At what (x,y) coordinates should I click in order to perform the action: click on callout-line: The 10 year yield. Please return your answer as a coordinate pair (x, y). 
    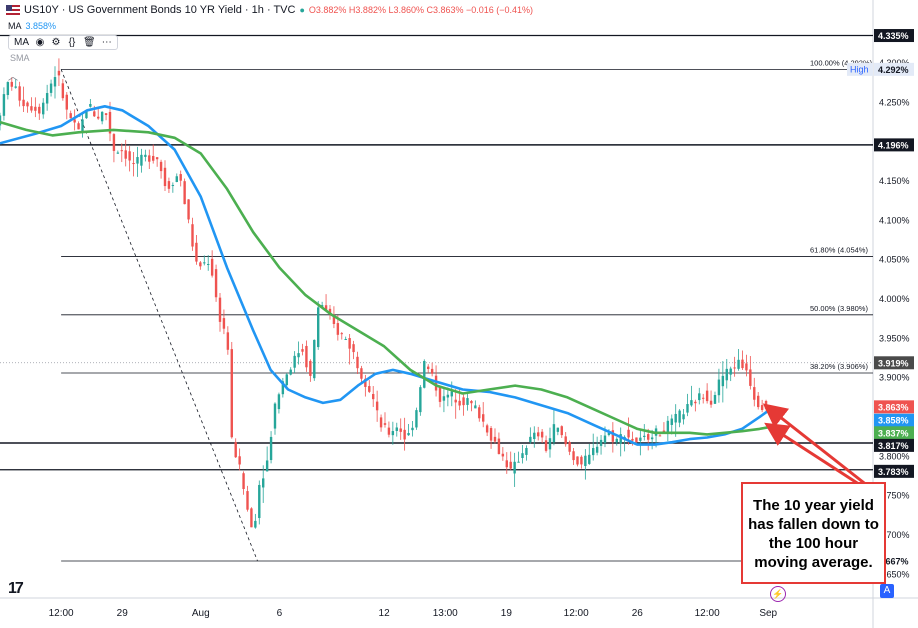
    Looking at the image, I should click on (813, 505).